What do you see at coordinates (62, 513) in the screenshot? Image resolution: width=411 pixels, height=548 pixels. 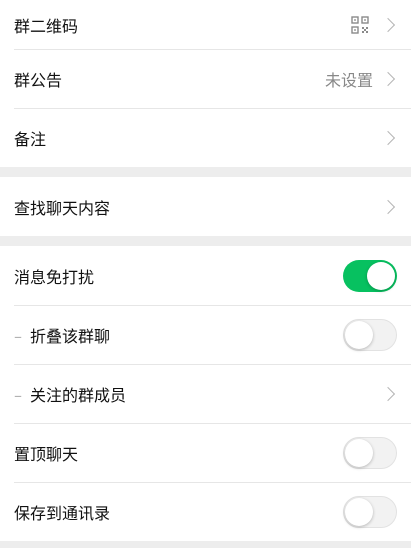 I see `save-contacts-label: 保存到通讯录` at bounding box center [62, 513].